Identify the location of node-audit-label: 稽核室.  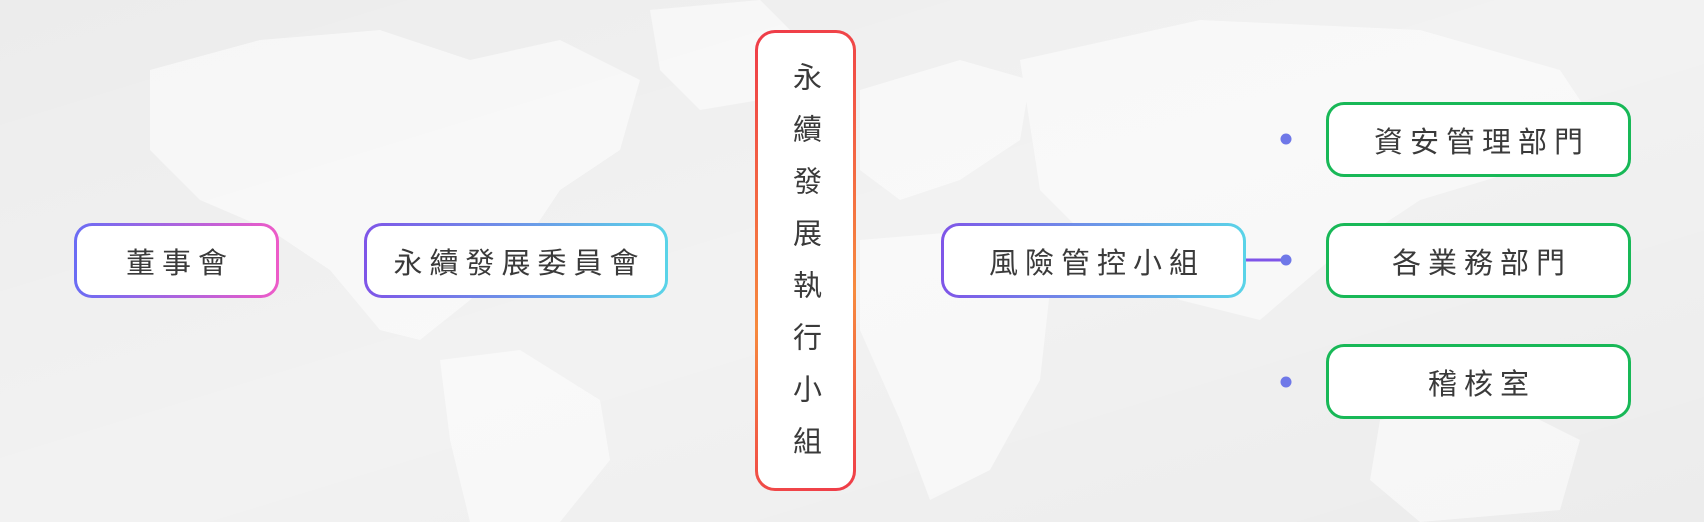
(1481, 383).